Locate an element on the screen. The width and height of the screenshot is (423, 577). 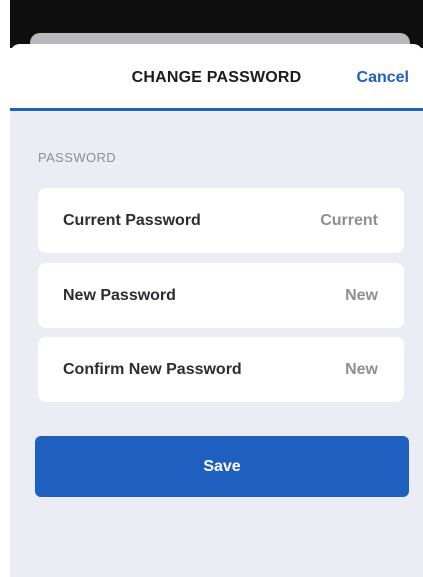
current-password-label: Current Password is located at coordinates (132, 220).